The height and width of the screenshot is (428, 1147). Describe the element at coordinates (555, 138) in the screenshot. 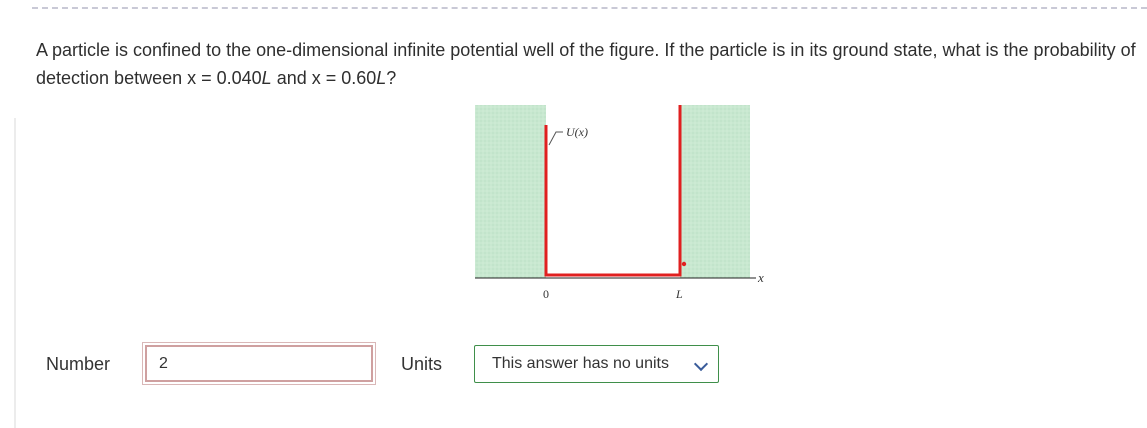

I see `potential-label-leader` at that location.